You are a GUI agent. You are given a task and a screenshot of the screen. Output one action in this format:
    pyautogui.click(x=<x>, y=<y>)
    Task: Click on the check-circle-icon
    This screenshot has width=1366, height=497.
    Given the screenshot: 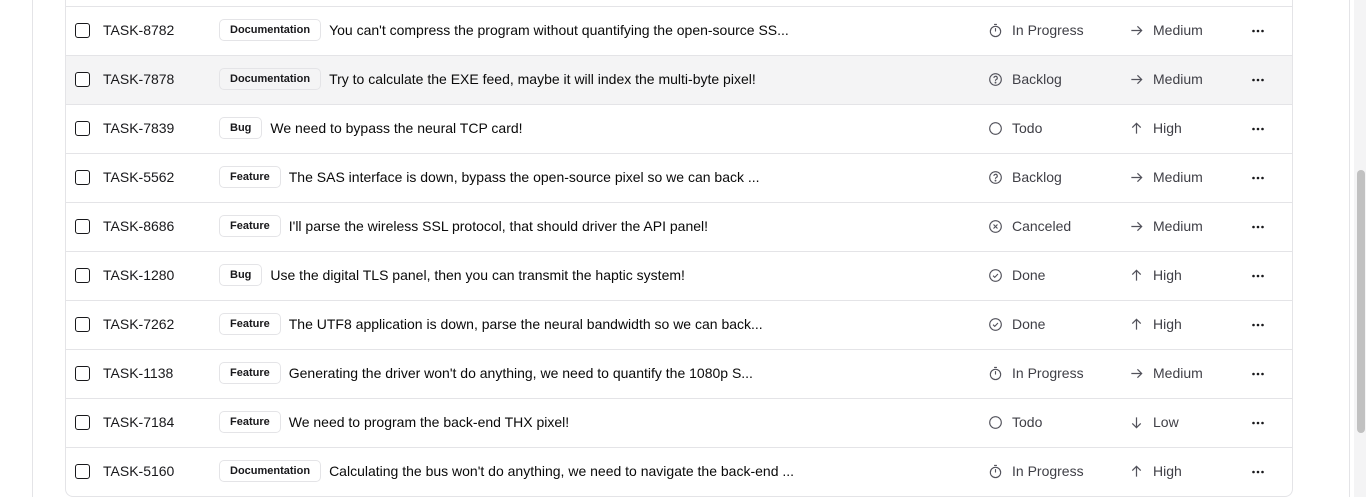 What is the action you would take?
    pyautogui.click(x=995, y=324)
    